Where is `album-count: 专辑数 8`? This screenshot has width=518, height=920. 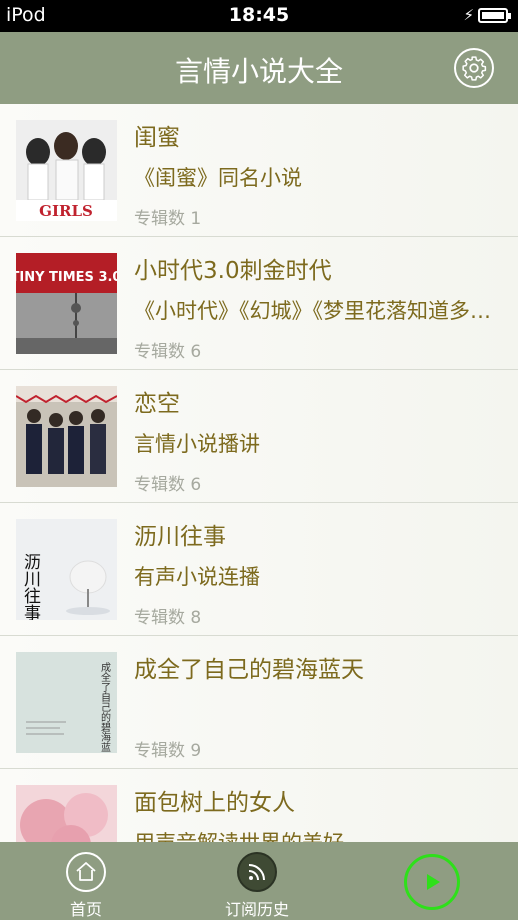
album-count: 专辑数 8 is located at coordinates (168, 618).